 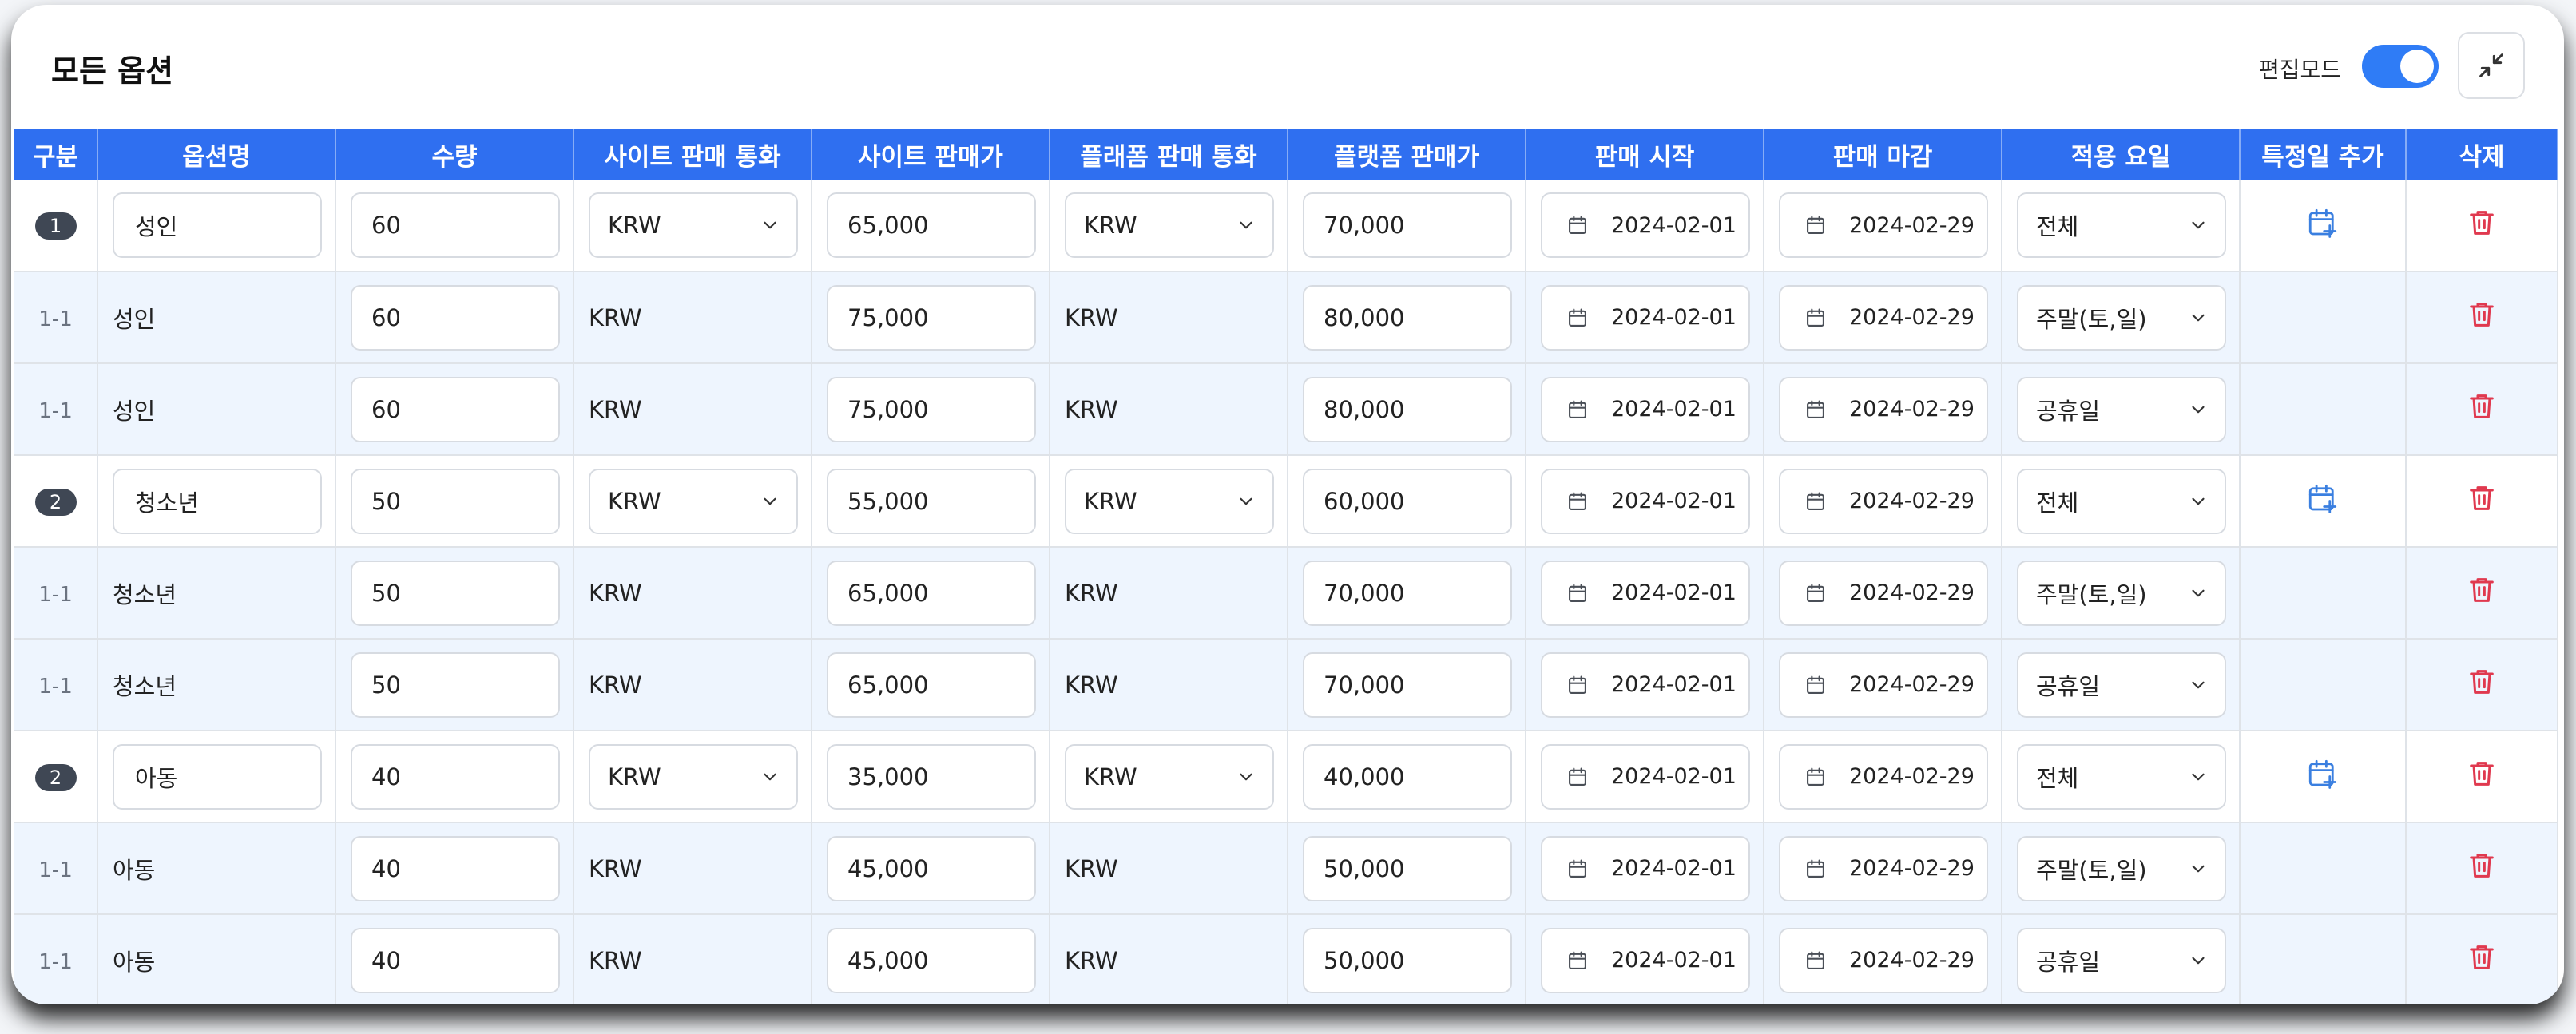 What do you see at coordinates (2400, 66) in the screenshot?
I see `edit-mode-toggle` at bounding box center [2400, 66].